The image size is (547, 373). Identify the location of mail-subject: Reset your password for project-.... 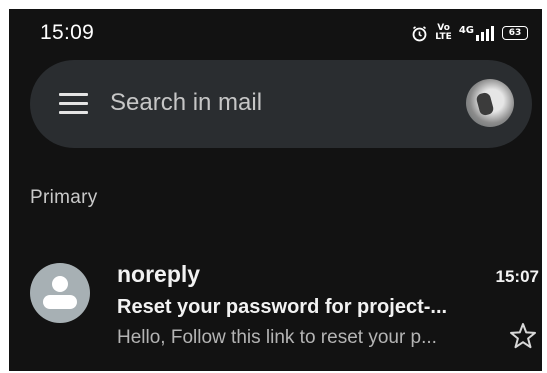
(282, 307).